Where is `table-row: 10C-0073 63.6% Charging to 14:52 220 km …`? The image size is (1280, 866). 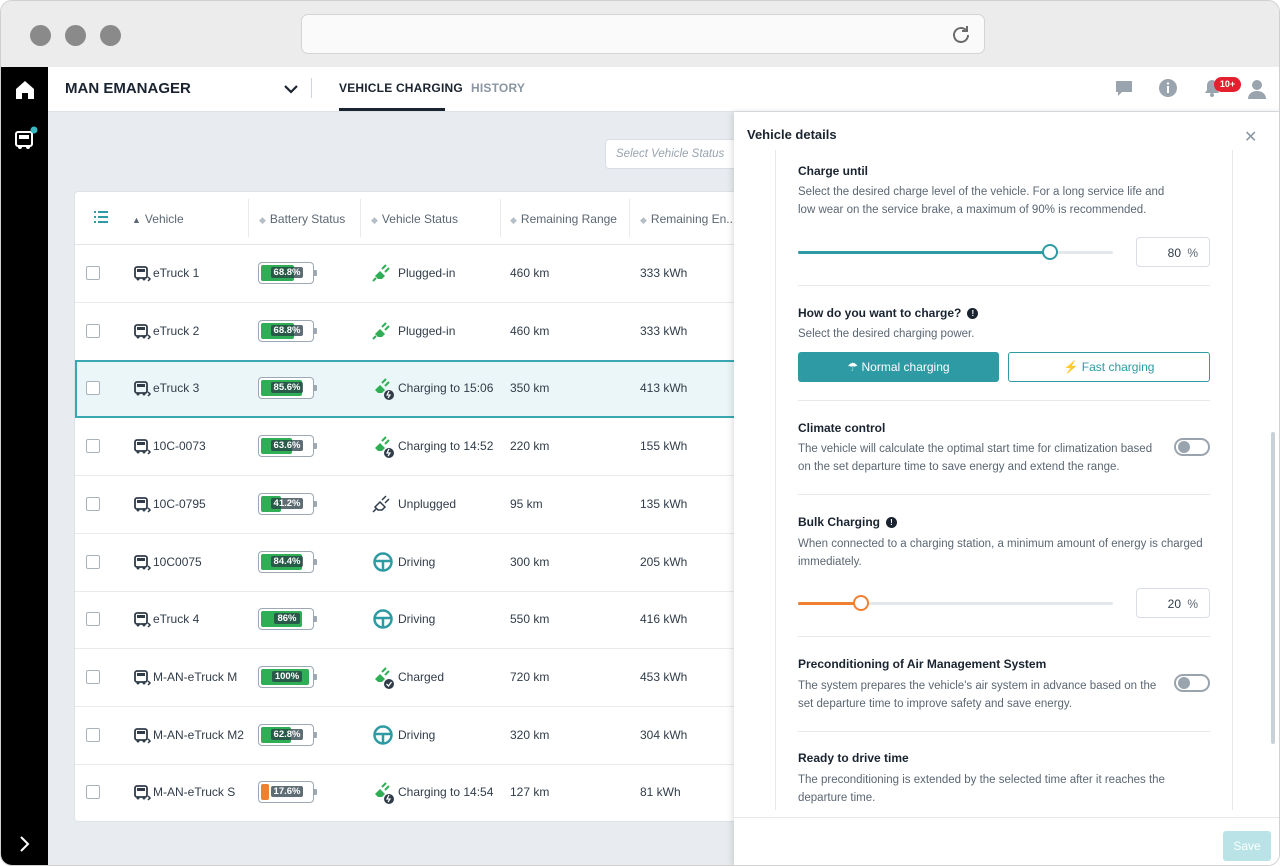 table-row: 10C-0073 63.6% Charging to 14:52 220 km … is located at coordinates (434, 447).